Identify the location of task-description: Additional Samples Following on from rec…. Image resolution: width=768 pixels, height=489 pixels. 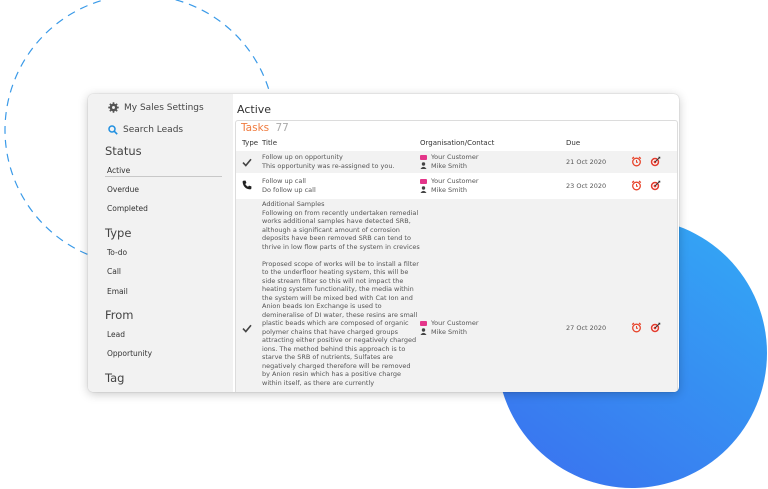
(341, 225).